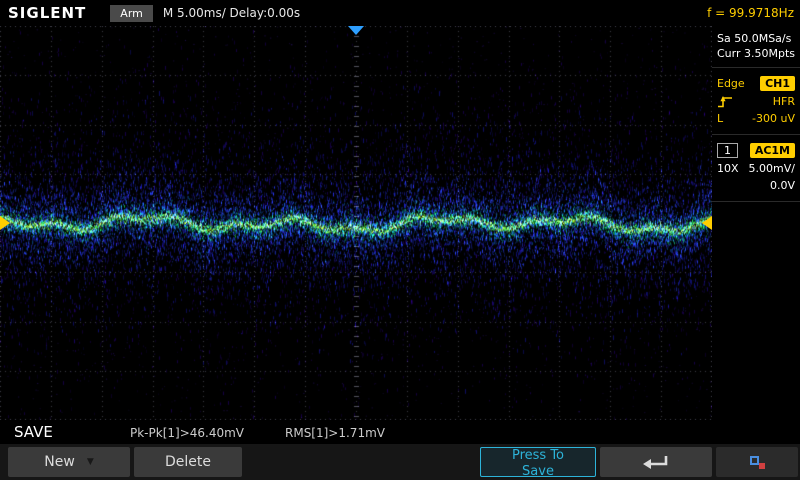 Image resolution: width=800 pixels, height=480 pixels. Describe the element at coordinates (356, 30) in the screenshot. I see `trigger-position-marker` at that location.